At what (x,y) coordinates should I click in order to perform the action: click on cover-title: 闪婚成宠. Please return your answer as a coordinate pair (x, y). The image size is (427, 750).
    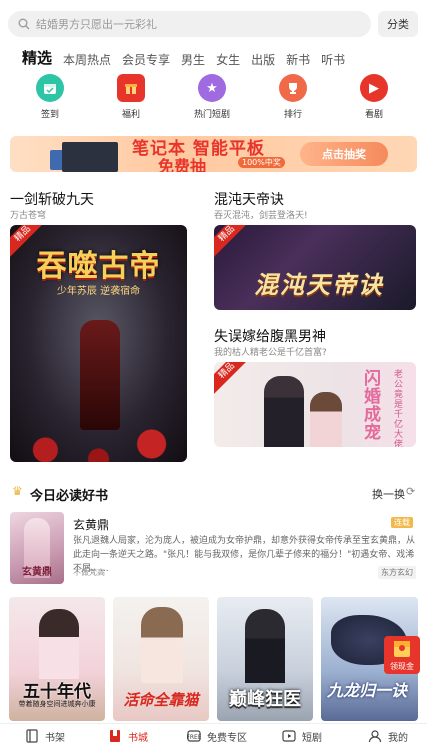
    Looking at the image, I should click on (372, 406).